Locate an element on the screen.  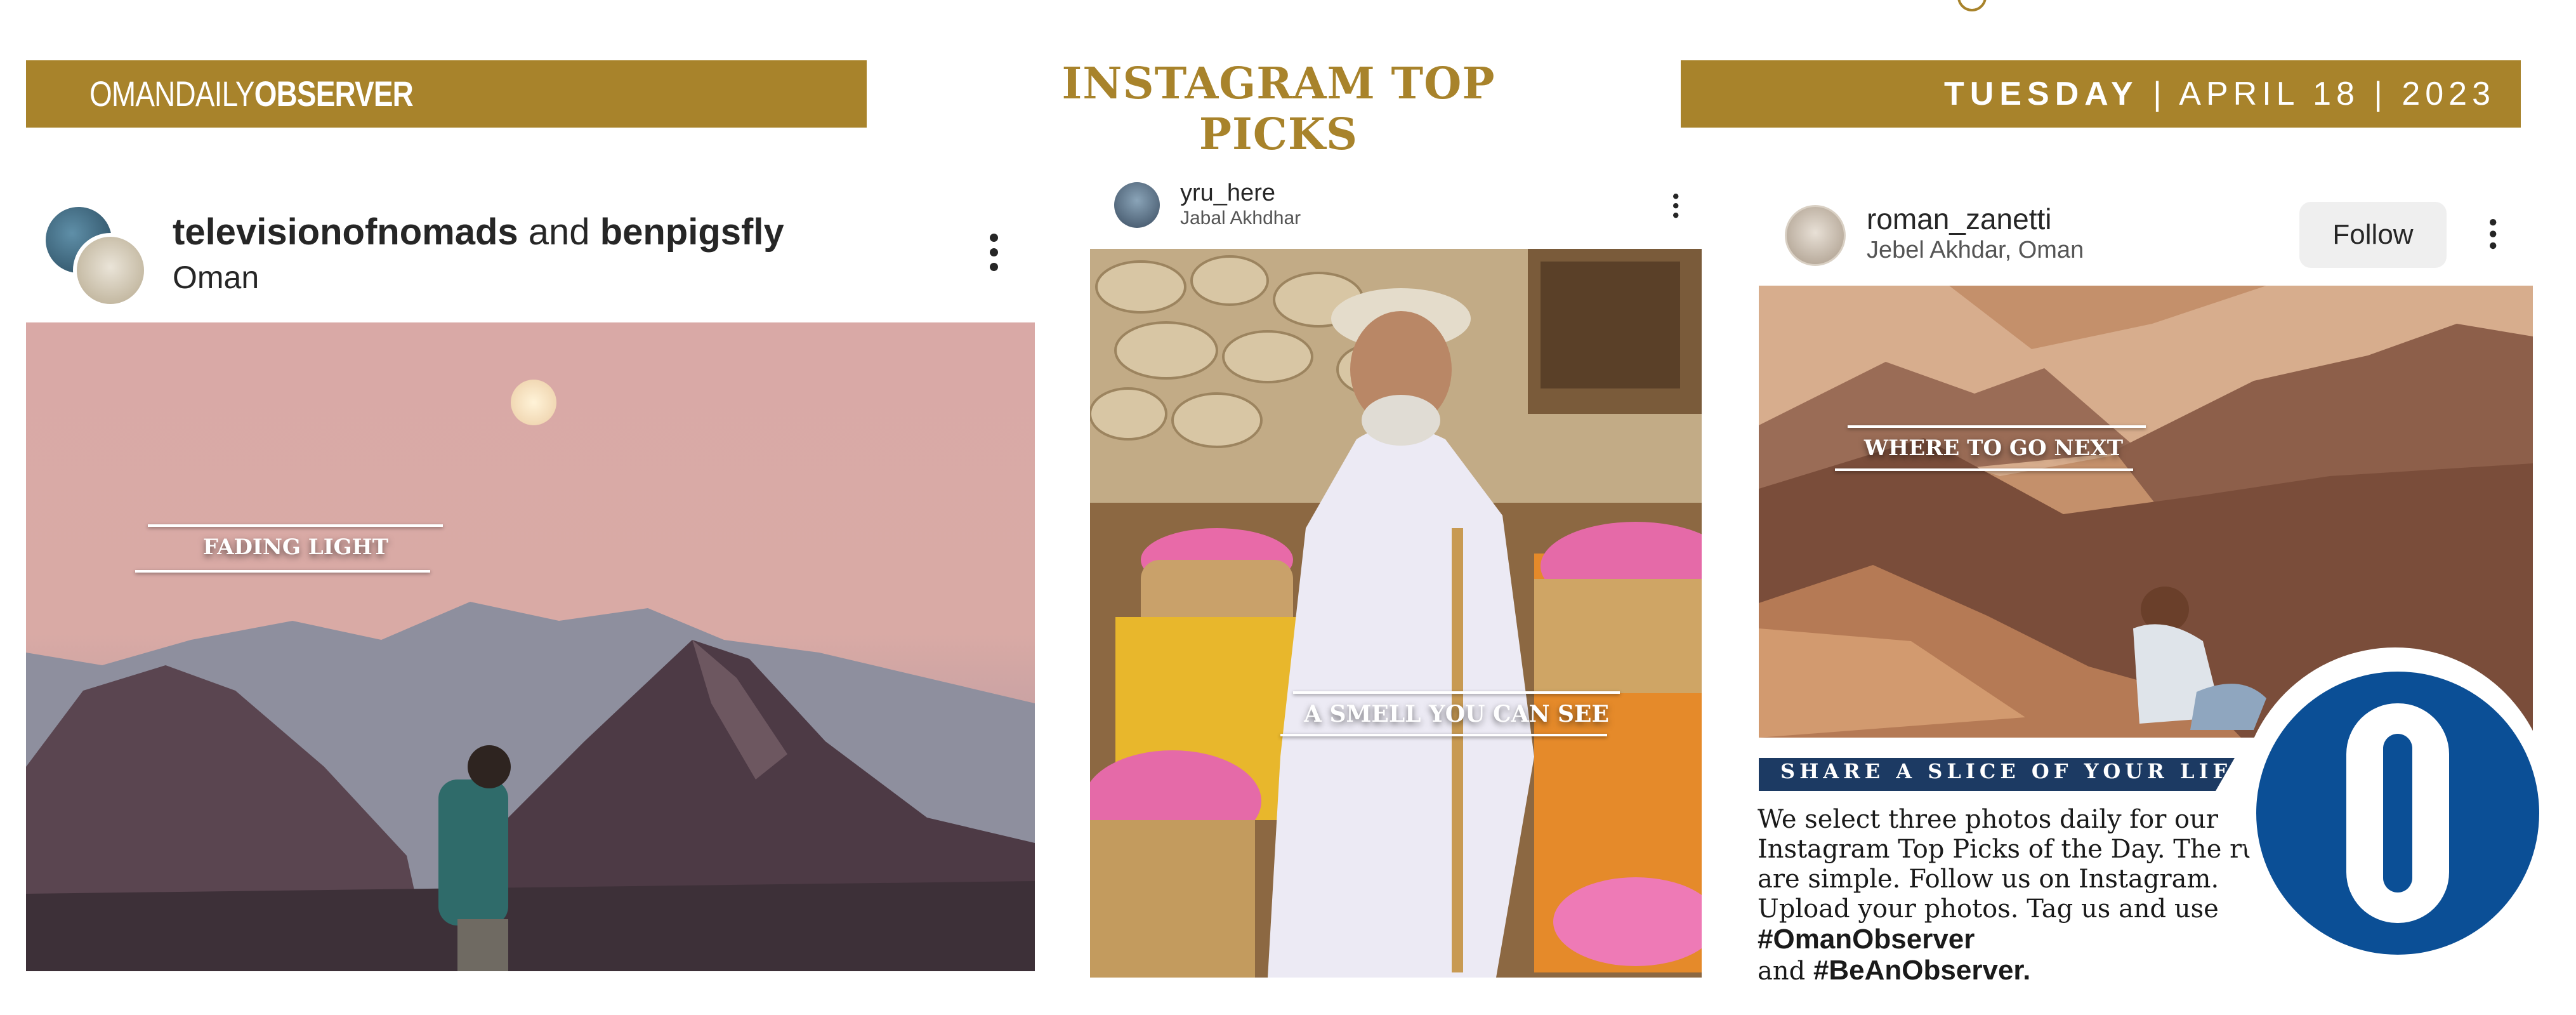
hashtag: #OmanObserver is located at coordinates (1866, 939).